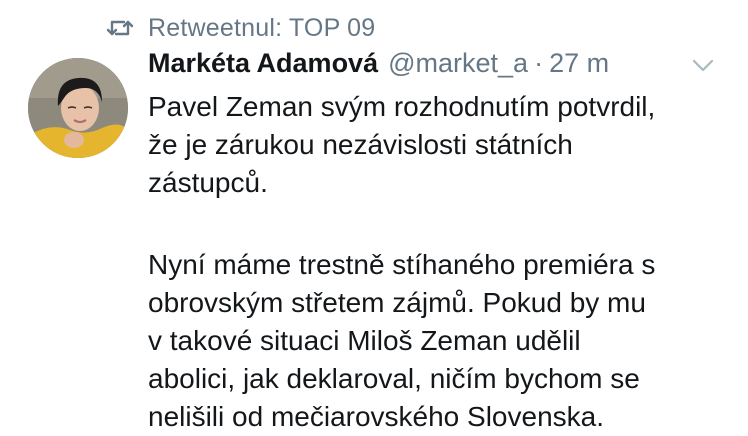  Describe the element at coordinates (458, 63) in the screenshot. I see `author-handle: @market_a` at that location.